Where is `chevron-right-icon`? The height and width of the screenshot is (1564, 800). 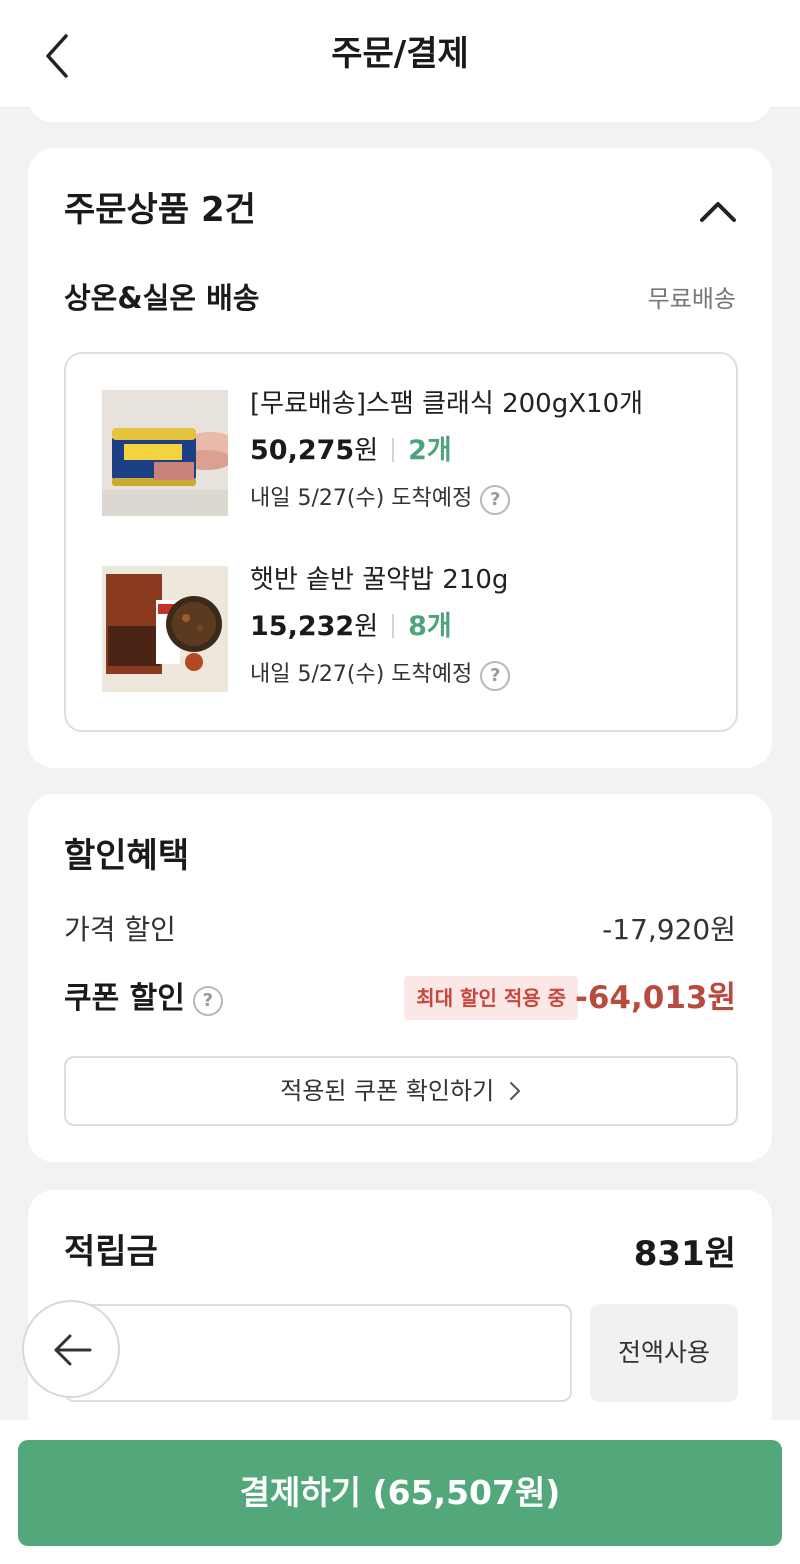 chevron-right-icon is located at coordinates (514, 1091).